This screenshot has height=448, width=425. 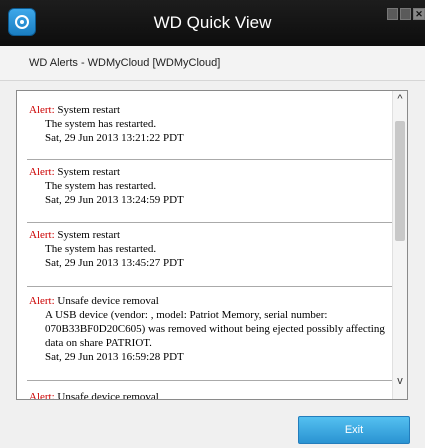 I want to click on minimize-button, so click(x=392, y=14).